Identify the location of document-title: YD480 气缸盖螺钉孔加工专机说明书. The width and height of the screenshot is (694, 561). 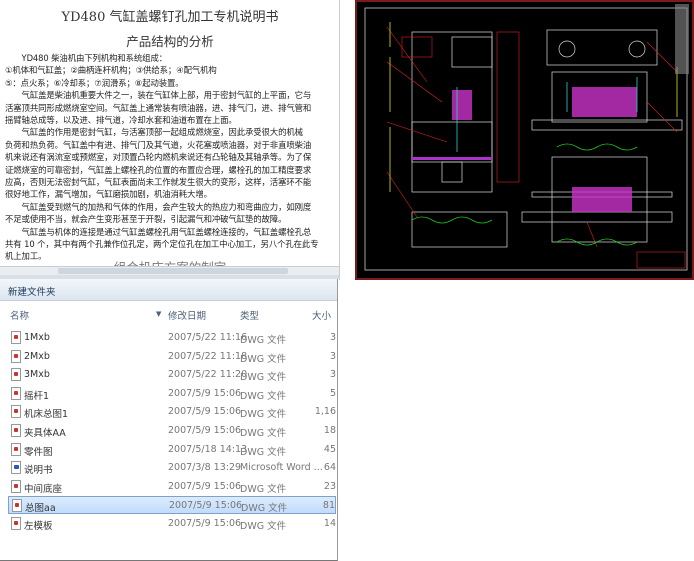
(170, 17).